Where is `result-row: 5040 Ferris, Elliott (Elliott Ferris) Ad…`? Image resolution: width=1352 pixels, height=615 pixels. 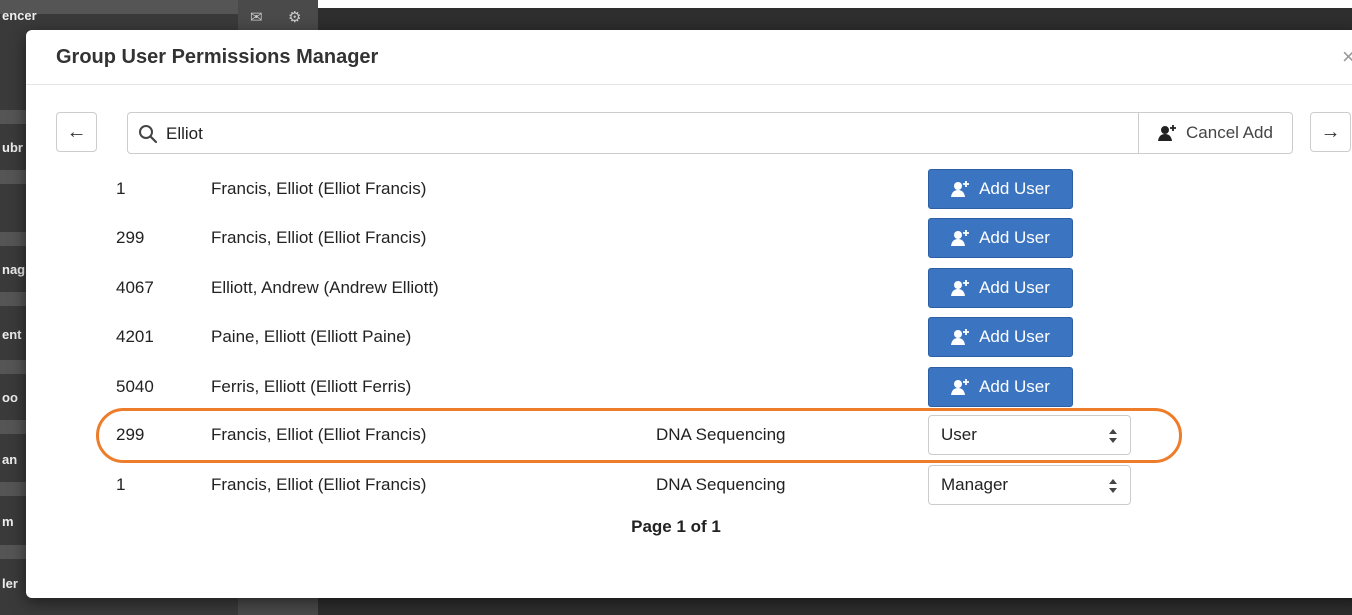 result-row: 5040 Ferris, Elliott (Elliott Ferris) Ad… is located at coordinates (676, 387).